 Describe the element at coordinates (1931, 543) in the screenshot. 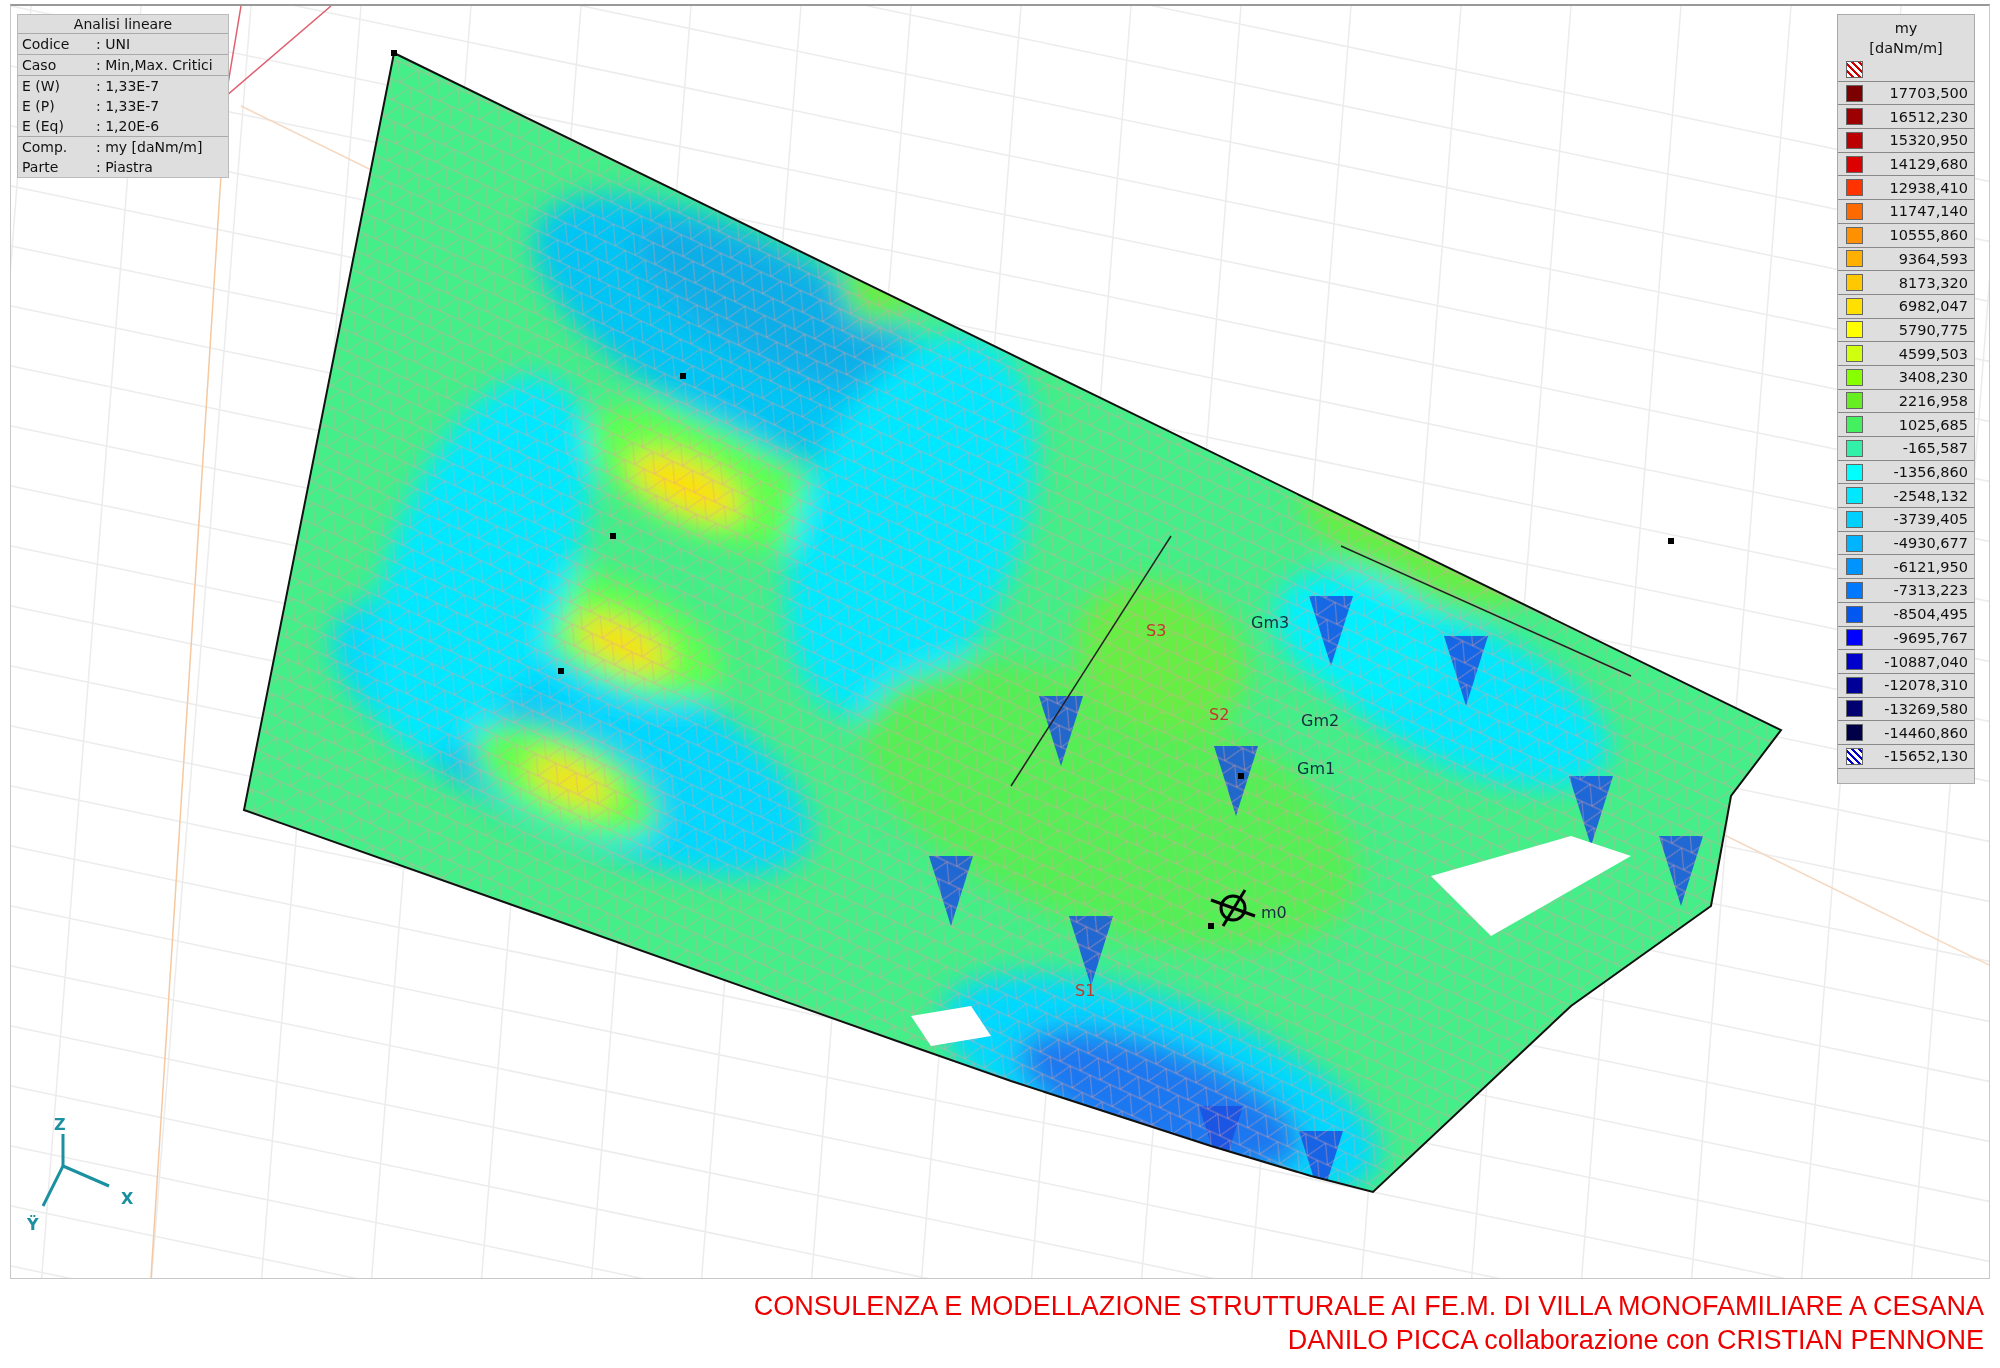

I see `legend-value: -4930,677` at that location.